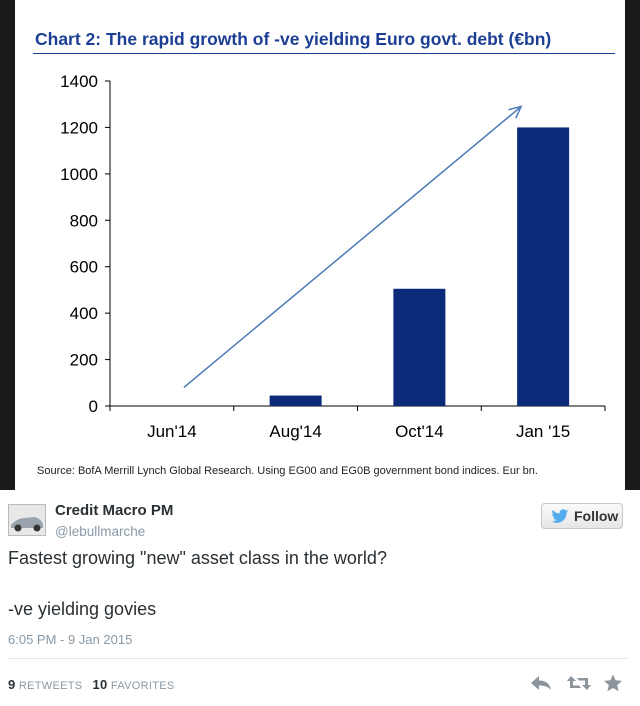 The image size is (640, 706). I want to click on x-tick-label: Jun'14, so click(172, 431).